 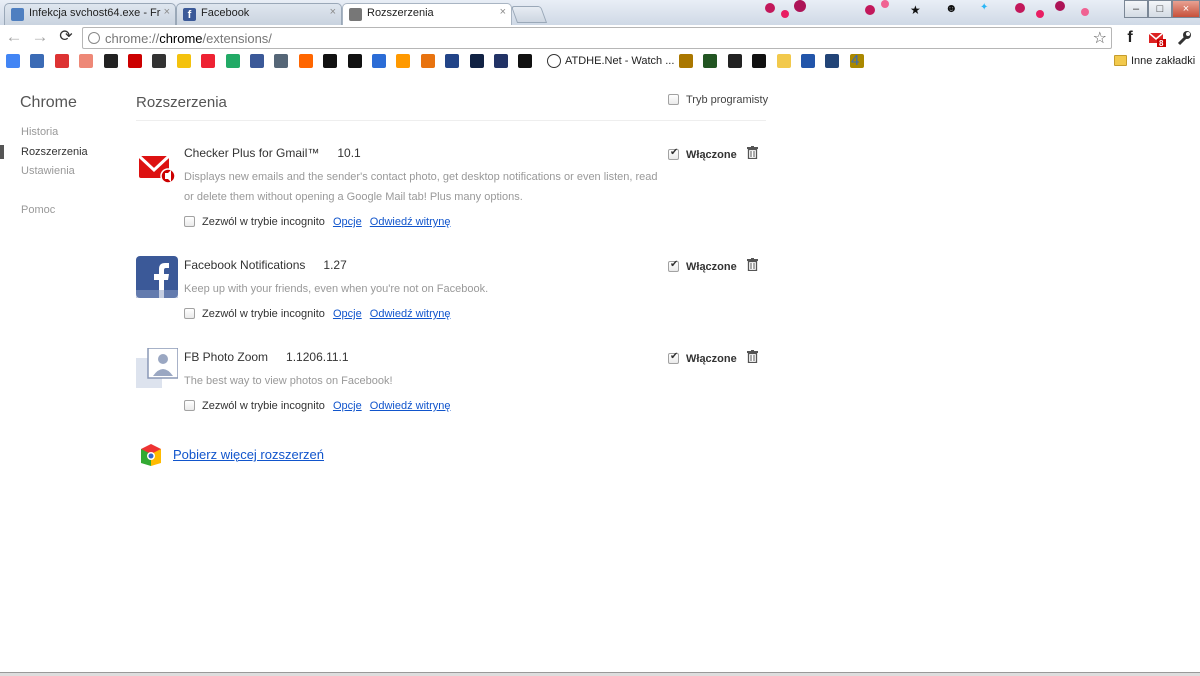 What do you see at coordinates (1100, 38) in the screenshot?
I see `bookmark-star-icon: ☆` at bounding box center [1100, 38].